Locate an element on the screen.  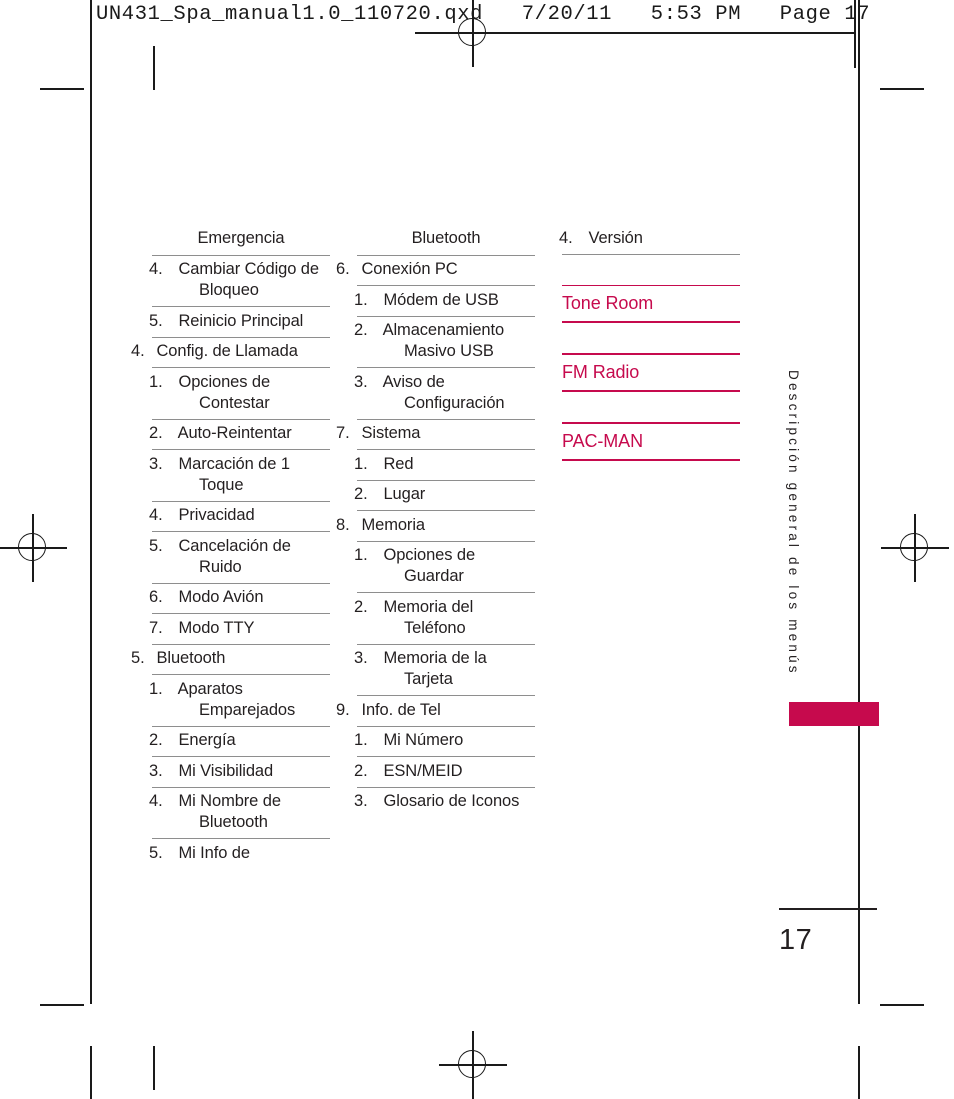
menu-item: 1. Mi Número is located at coordinates (409, 740).